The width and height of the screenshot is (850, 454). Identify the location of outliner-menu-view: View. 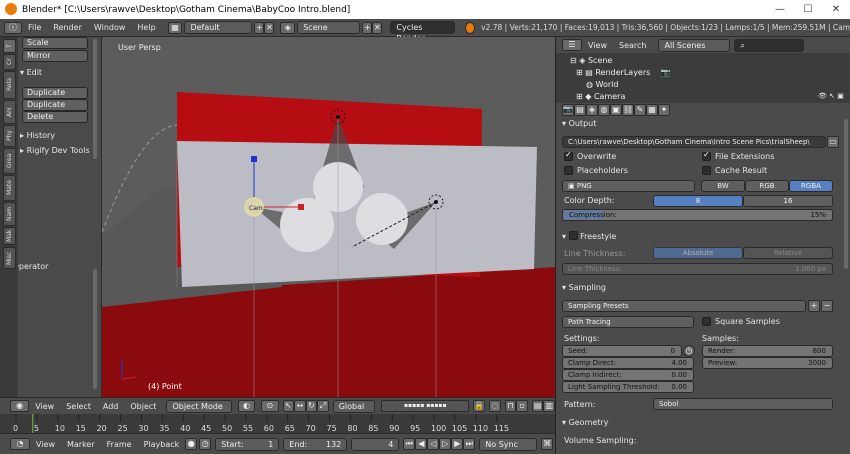
(597, 45).